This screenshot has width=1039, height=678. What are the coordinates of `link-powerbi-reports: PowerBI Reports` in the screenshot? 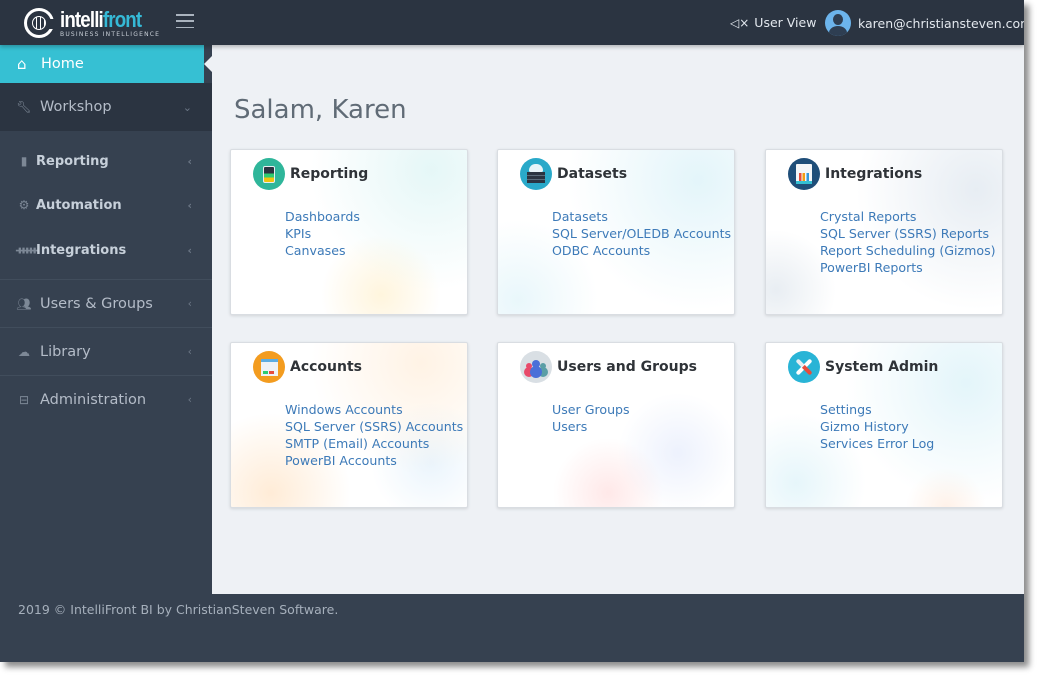 It's located at (908, 267).